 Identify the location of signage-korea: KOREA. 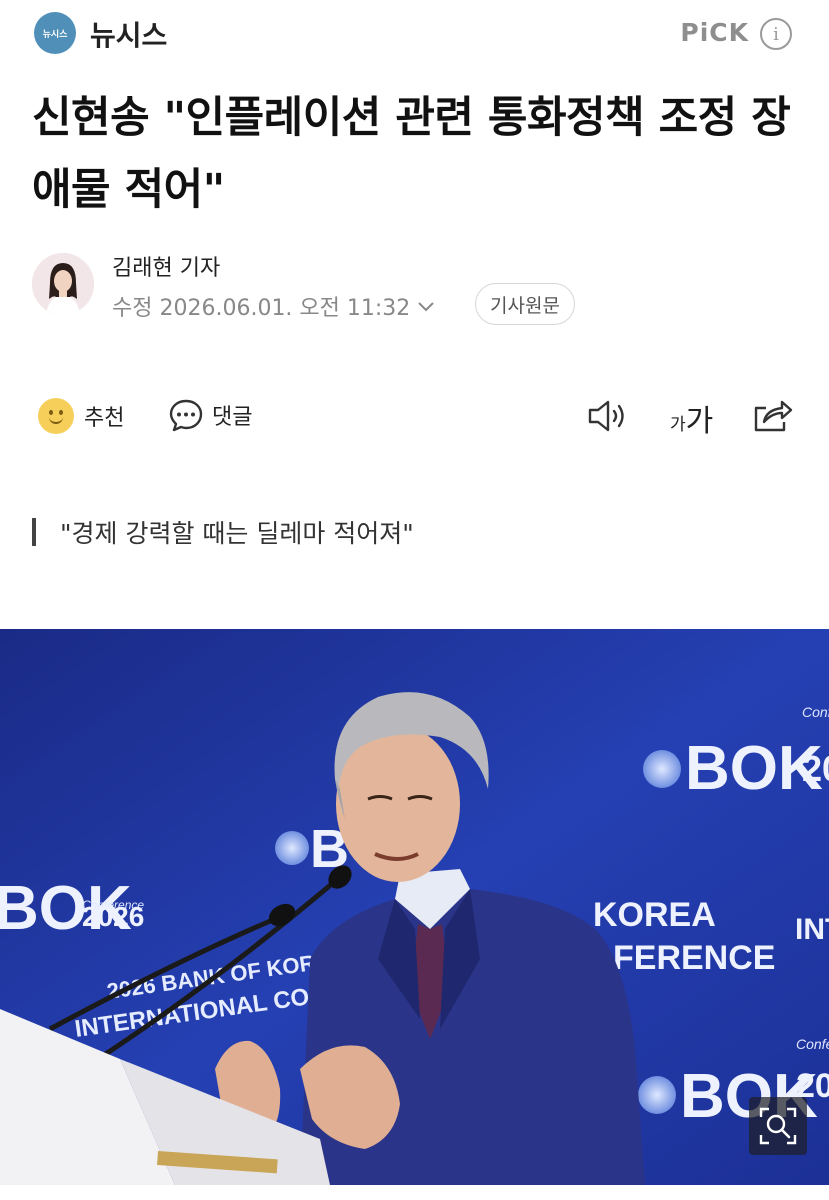
(654, 915).